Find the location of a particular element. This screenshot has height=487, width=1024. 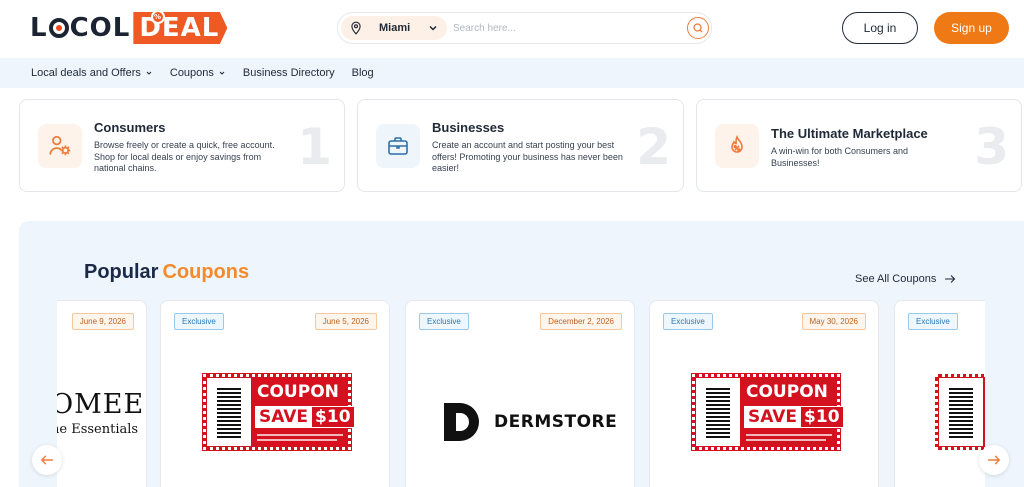

nav-label: Coupons is located at coordinates (191, 73).